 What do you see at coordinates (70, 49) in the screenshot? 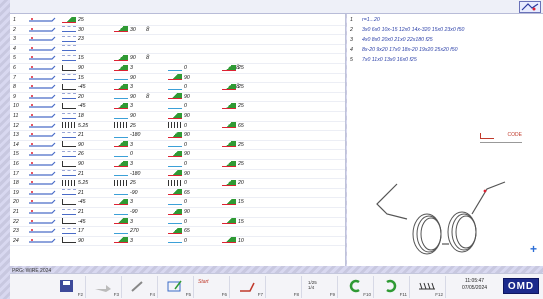
I see `step-feed-cell` at bounding box center [70, 49].